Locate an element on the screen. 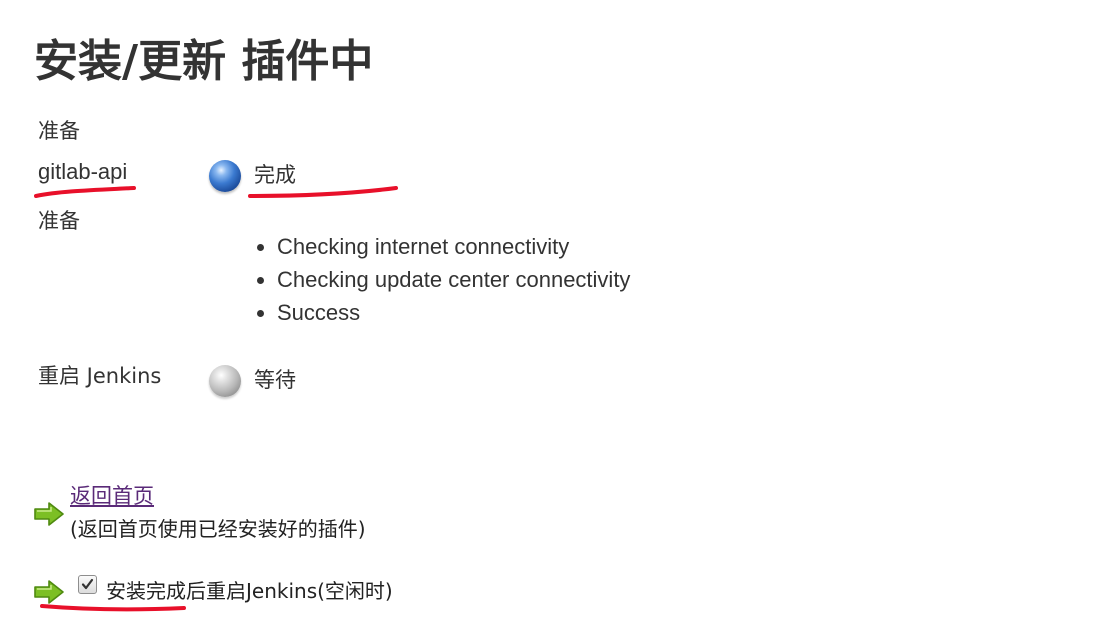  back-home-note: (返回首页使用已经安装好的插件) is located at coordinates (218, 529).